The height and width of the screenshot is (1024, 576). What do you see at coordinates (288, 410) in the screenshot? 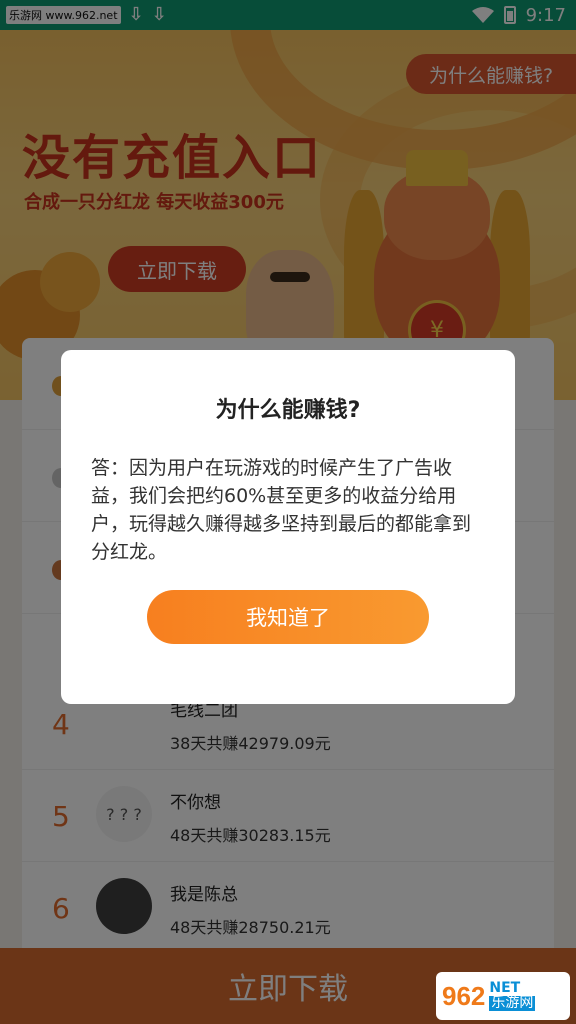
I see `dialog-title: 为什么能赚钱?` at bounding box center [288, 410].